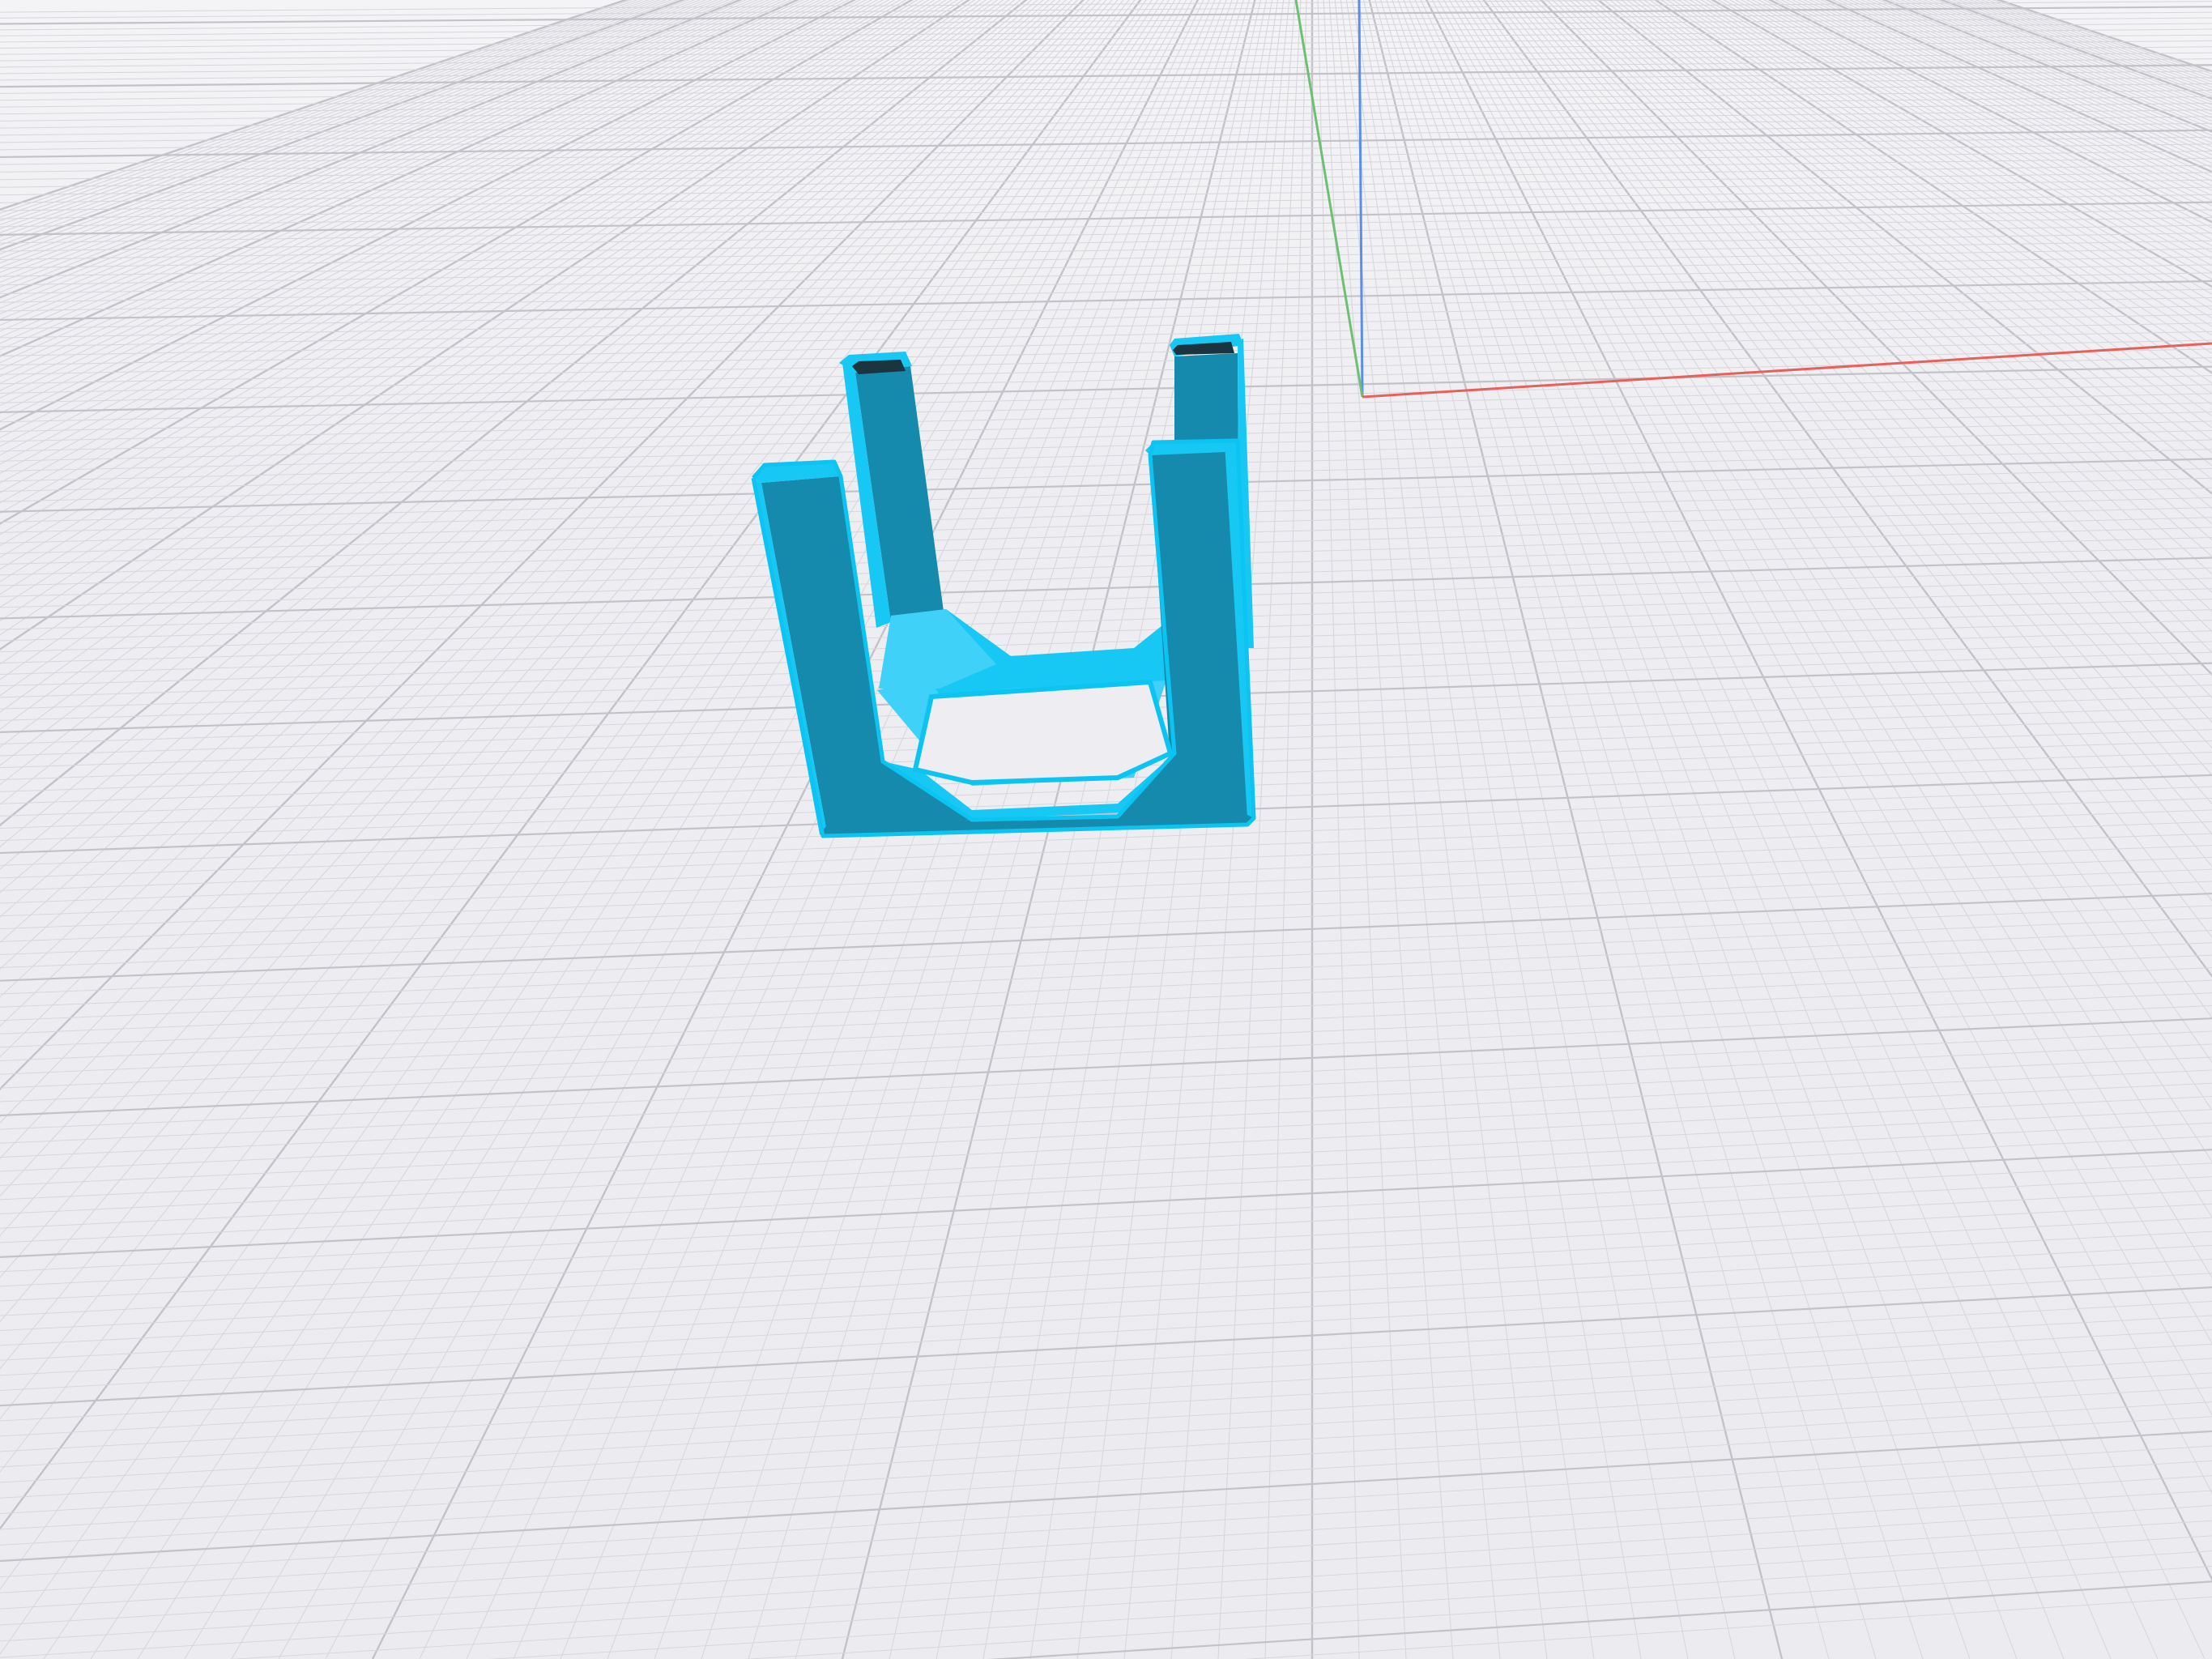 The width and height of the screenshot is (2212, 1659). Describe the element at coordinates (1329, 199) in the screenshot. I see `y-axis-line` at that location.